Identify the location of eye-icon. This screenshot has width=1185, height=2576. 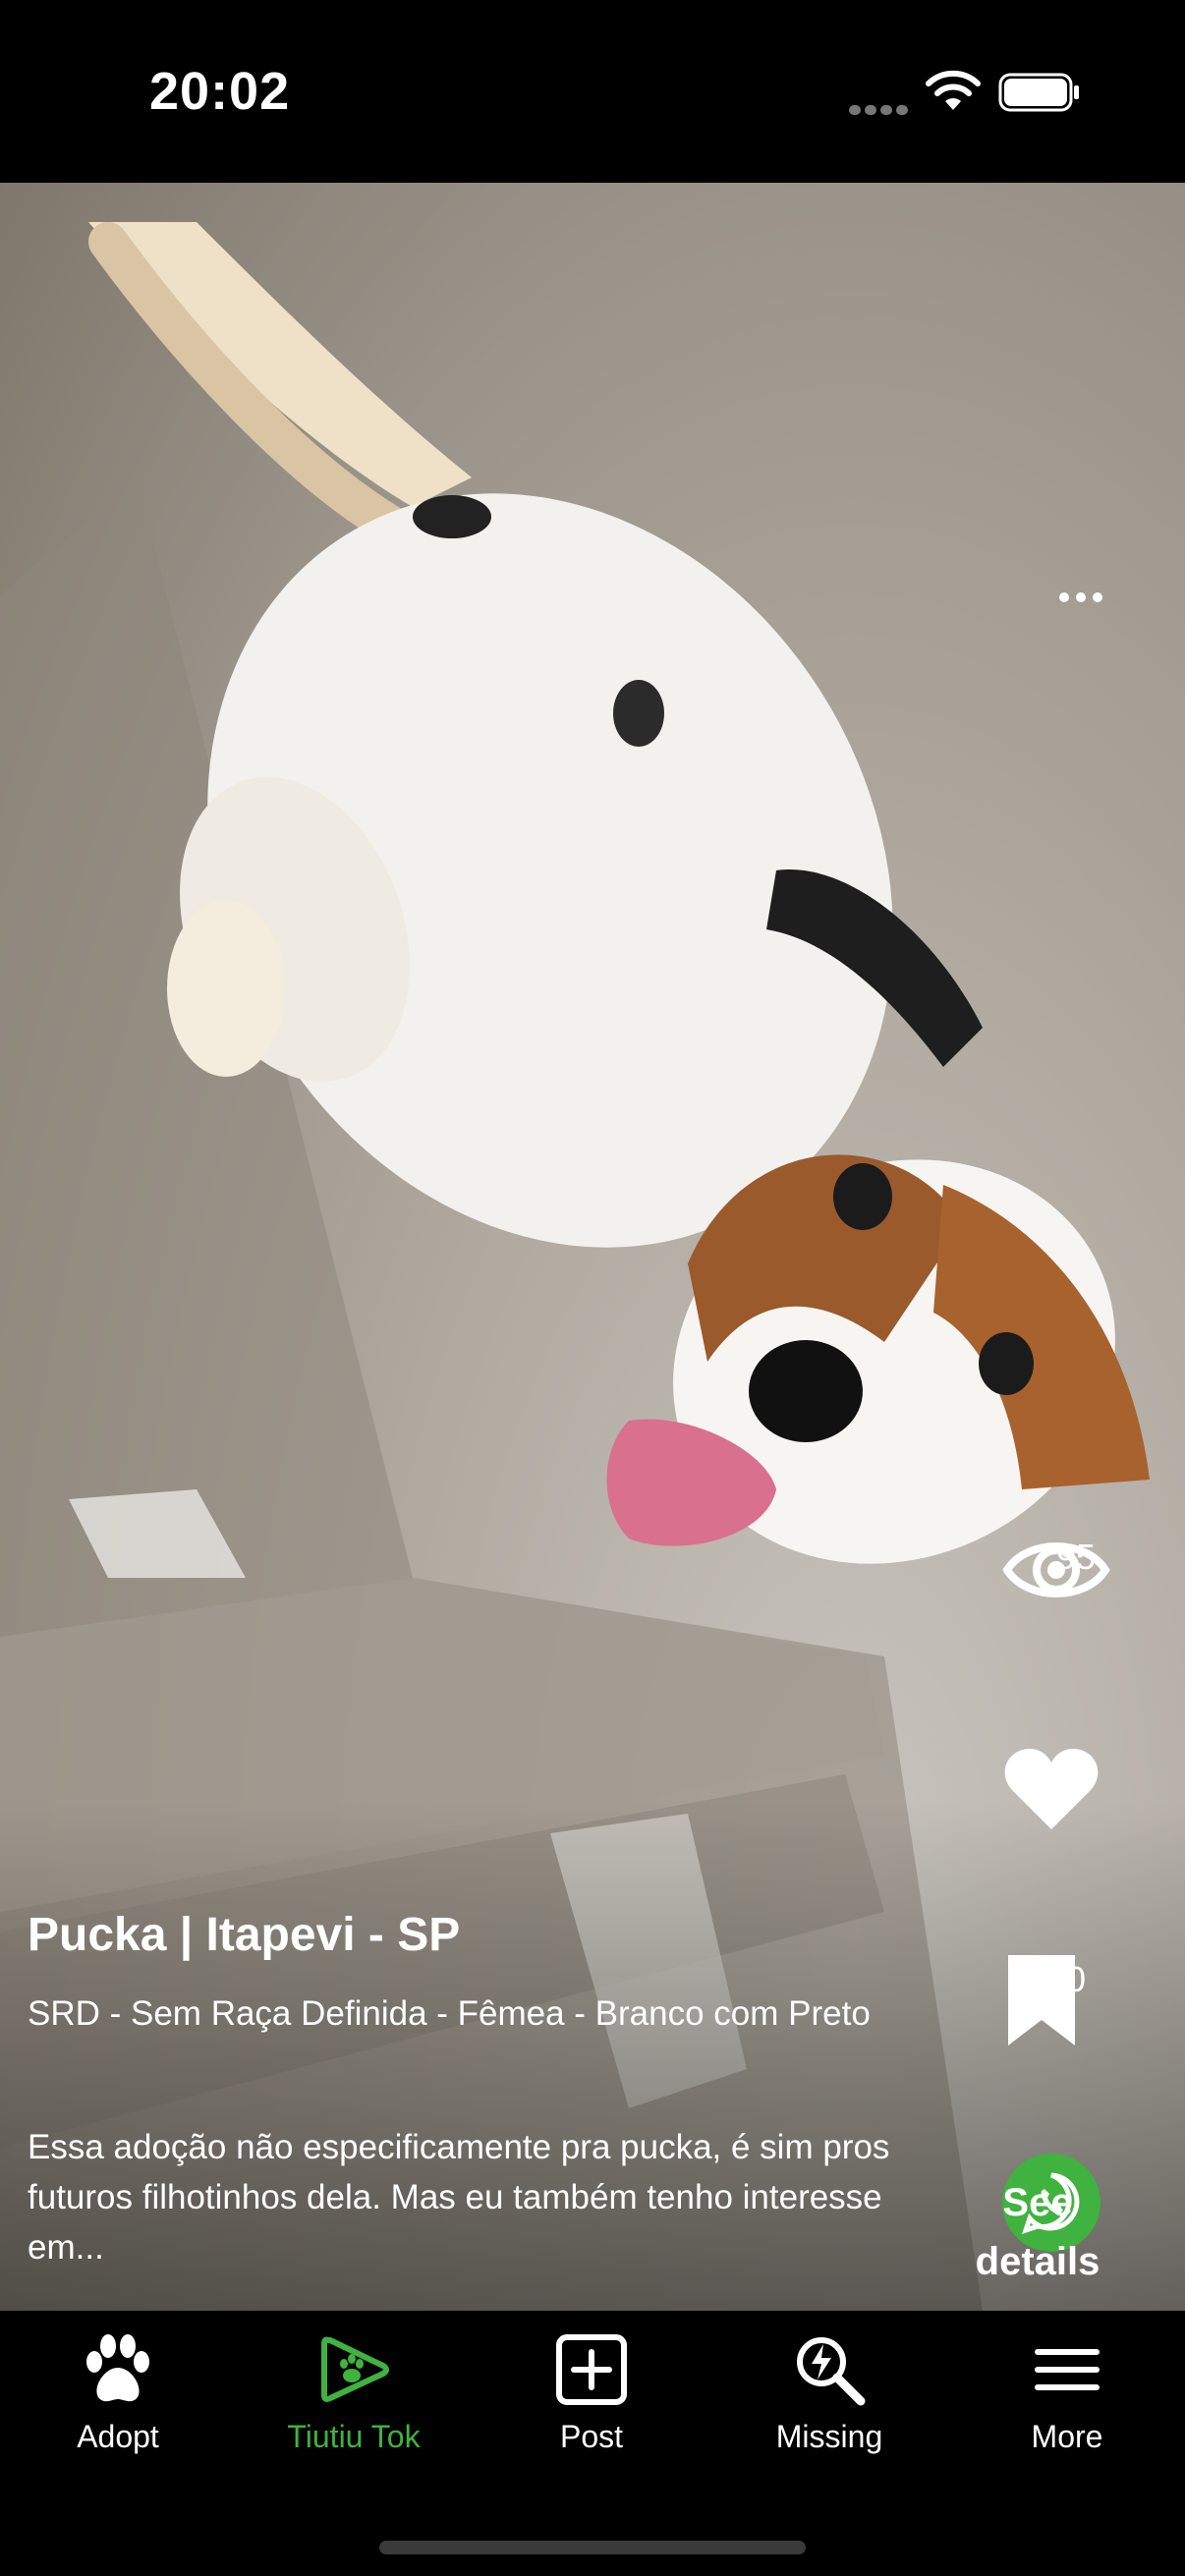
(1056, 1569).